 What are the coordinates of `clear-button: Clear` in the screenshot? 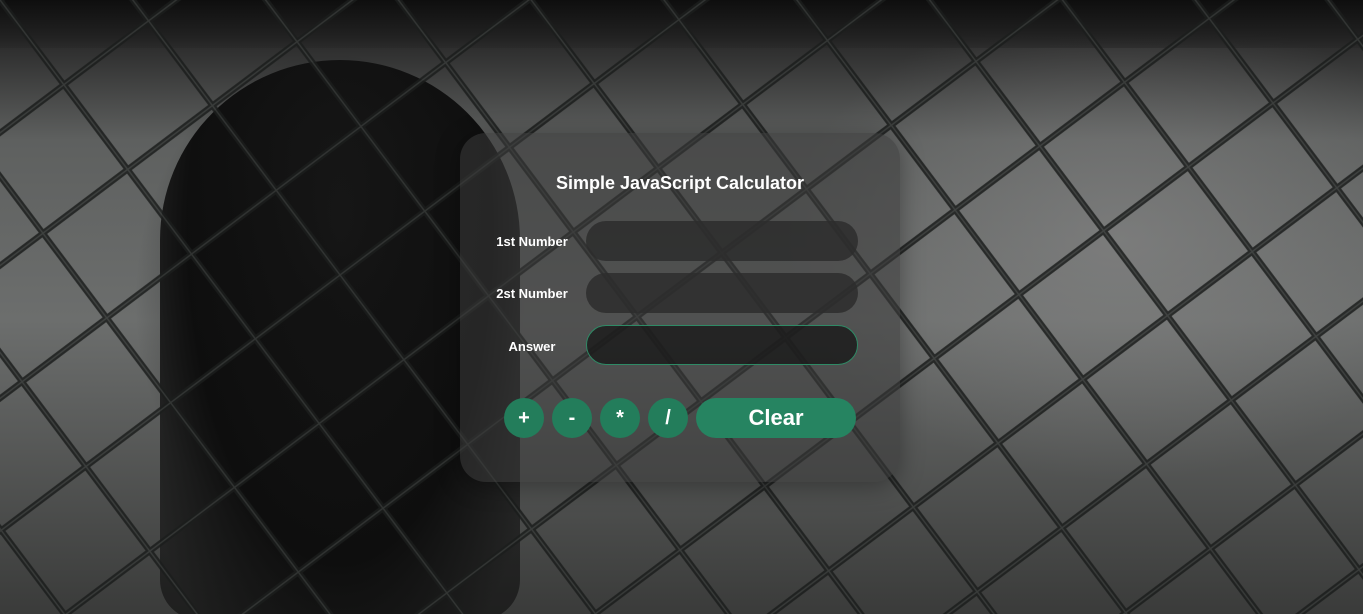 It's located at (776, 418).